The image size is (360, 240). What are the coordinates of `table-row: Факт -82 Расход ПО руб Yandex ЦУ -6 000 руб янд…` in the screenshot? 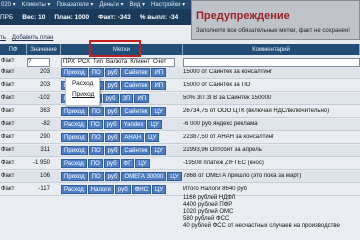 It's located at (180, 125).